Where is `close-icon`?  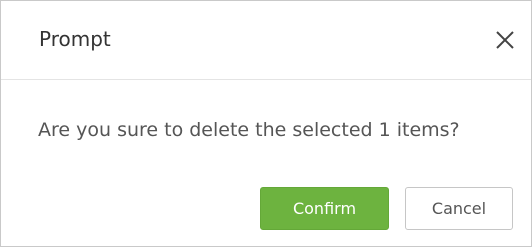 close-icon is located at coordinates (505, 40).